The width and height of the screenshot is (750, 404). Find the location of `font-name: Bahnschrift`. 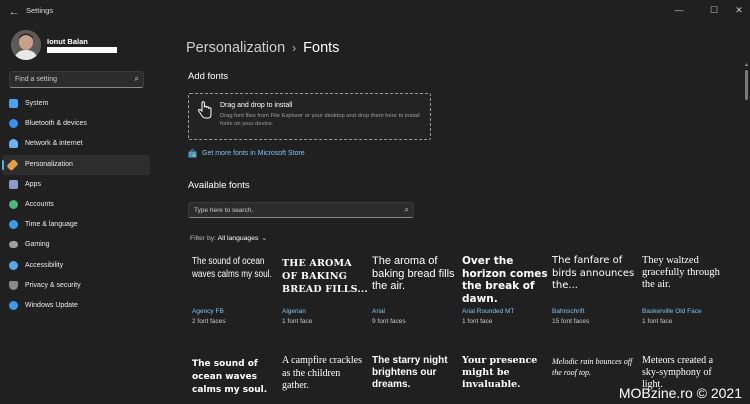

font-name: Bahnschrift is located at coordinates (568, 311).